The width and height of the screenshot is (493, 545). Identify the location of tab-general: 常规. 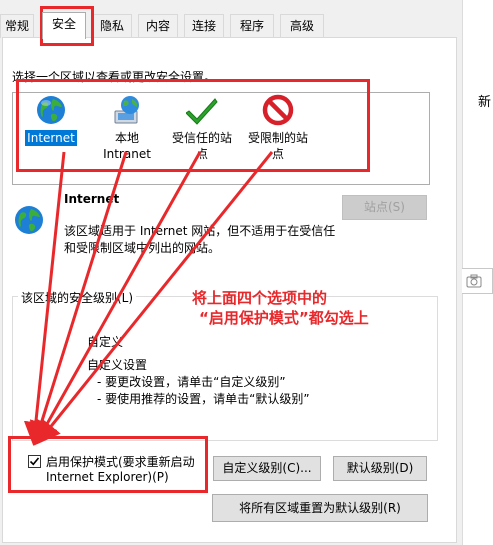
(17, 26).